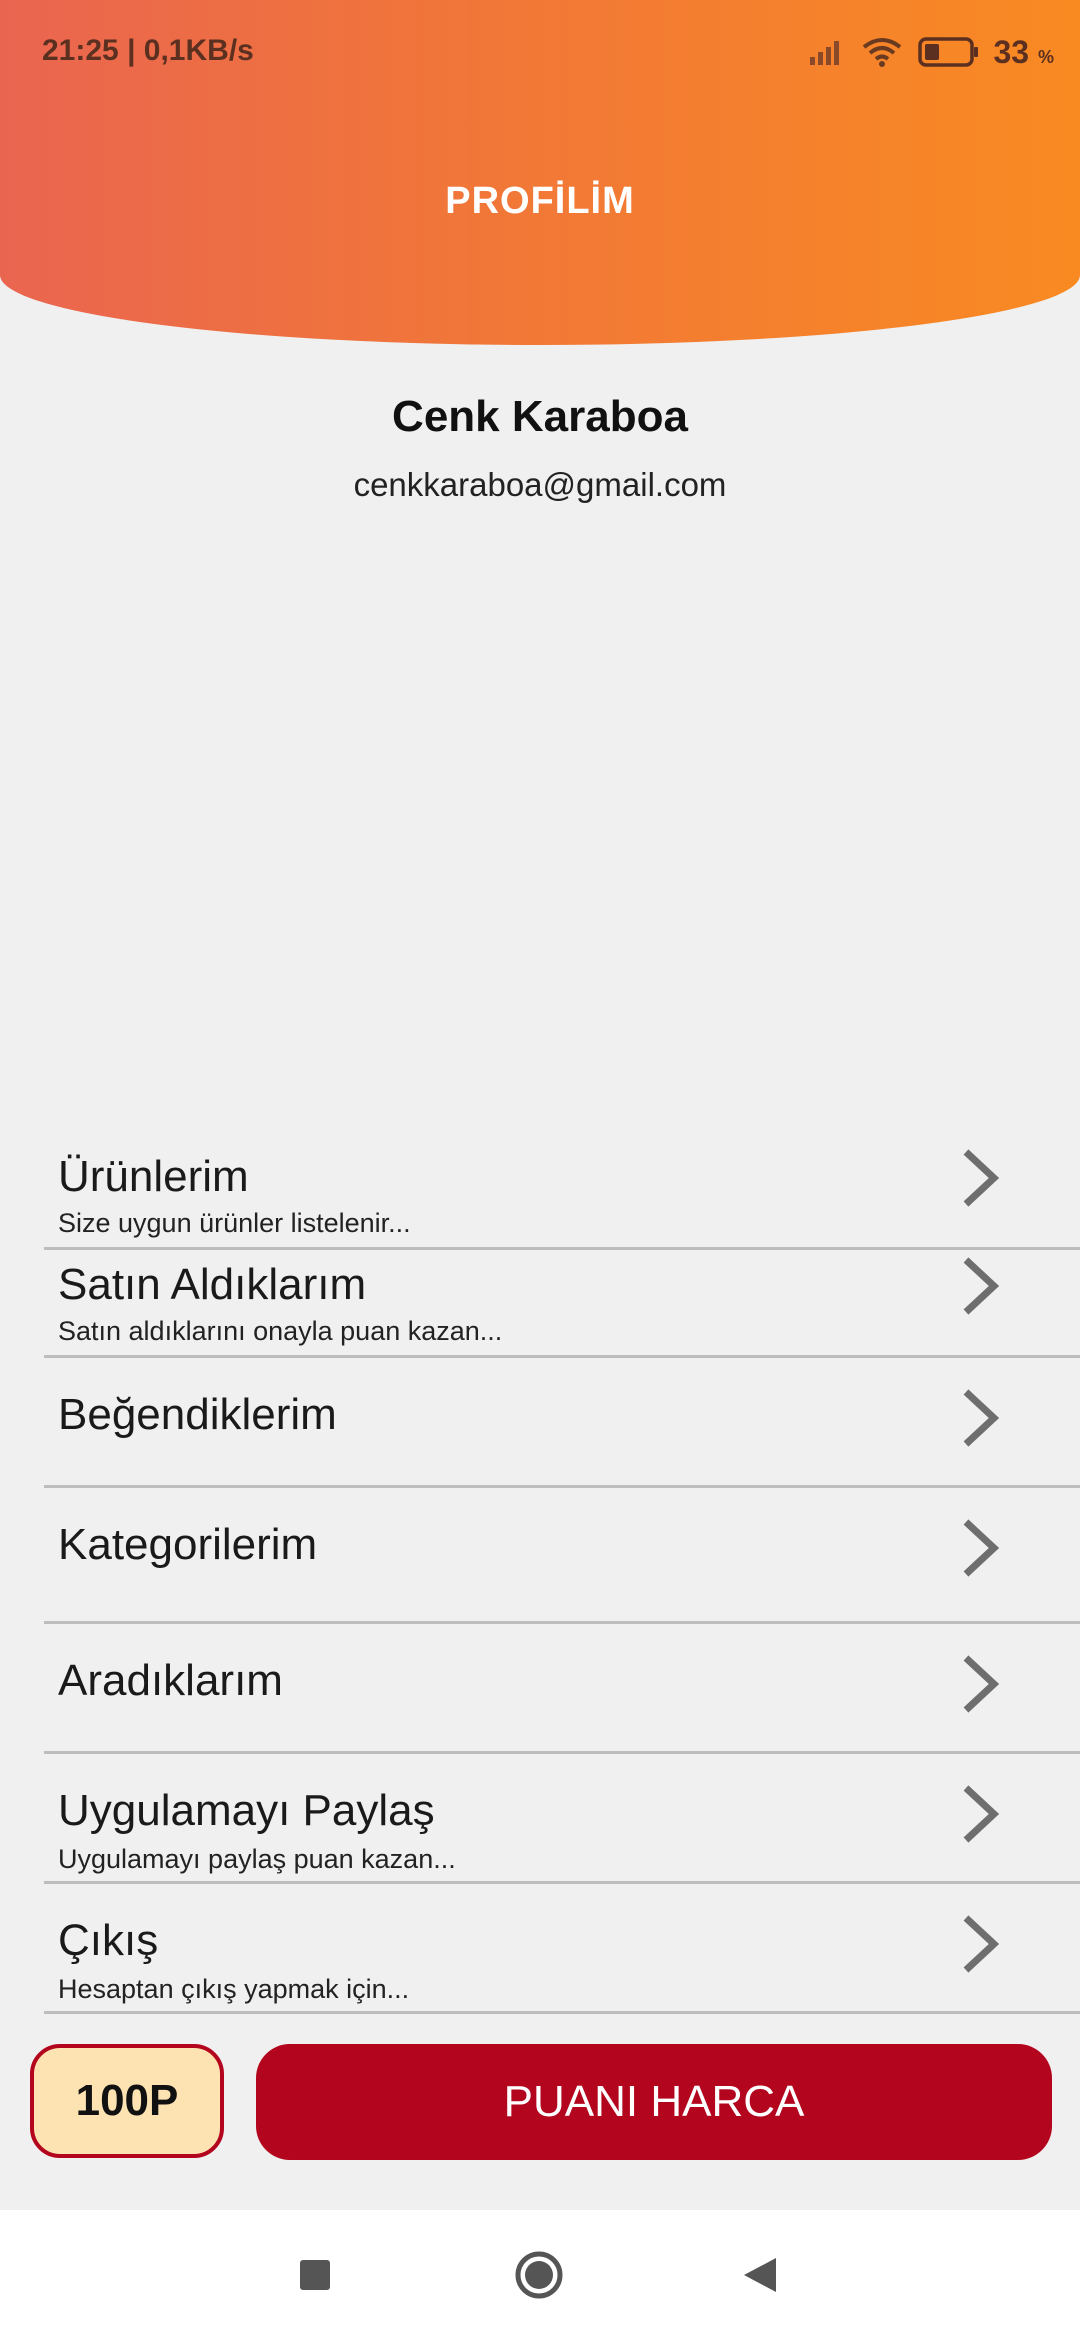 This screenshot has height=2340, width=1080. I want to click on profile-email: cenkkaraboa@gmail.com, so click(540, 484).